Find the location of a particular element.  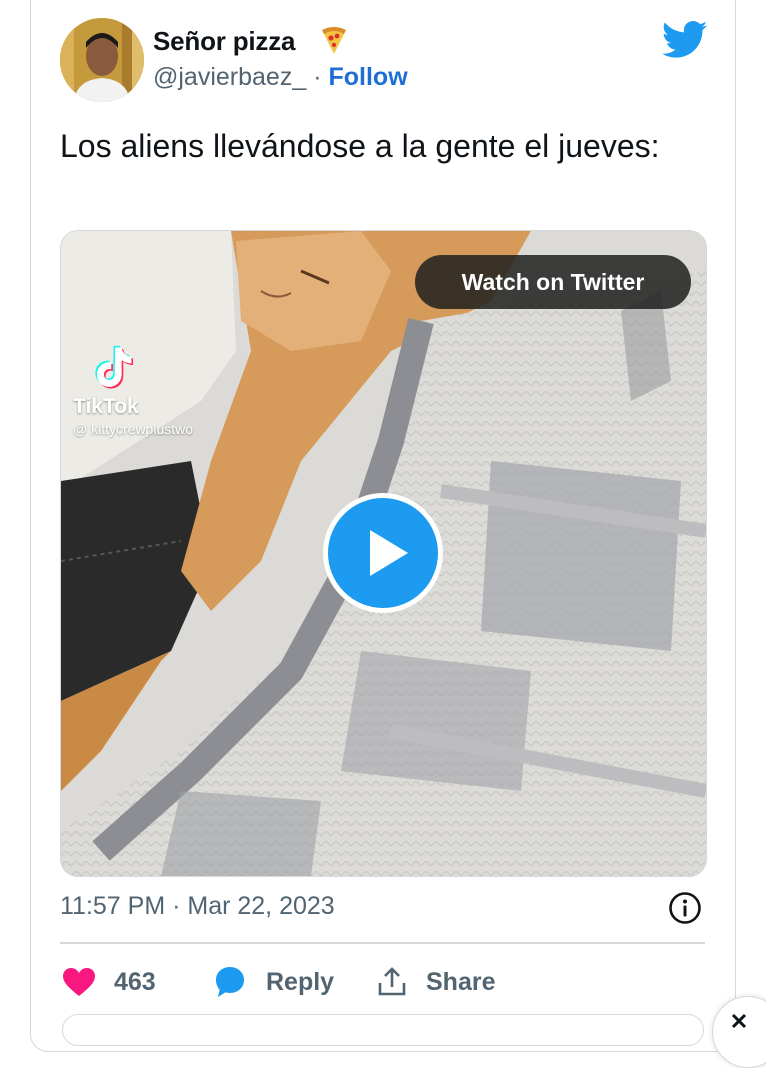

reply-label: Reply is located at coordinates (300, 981).